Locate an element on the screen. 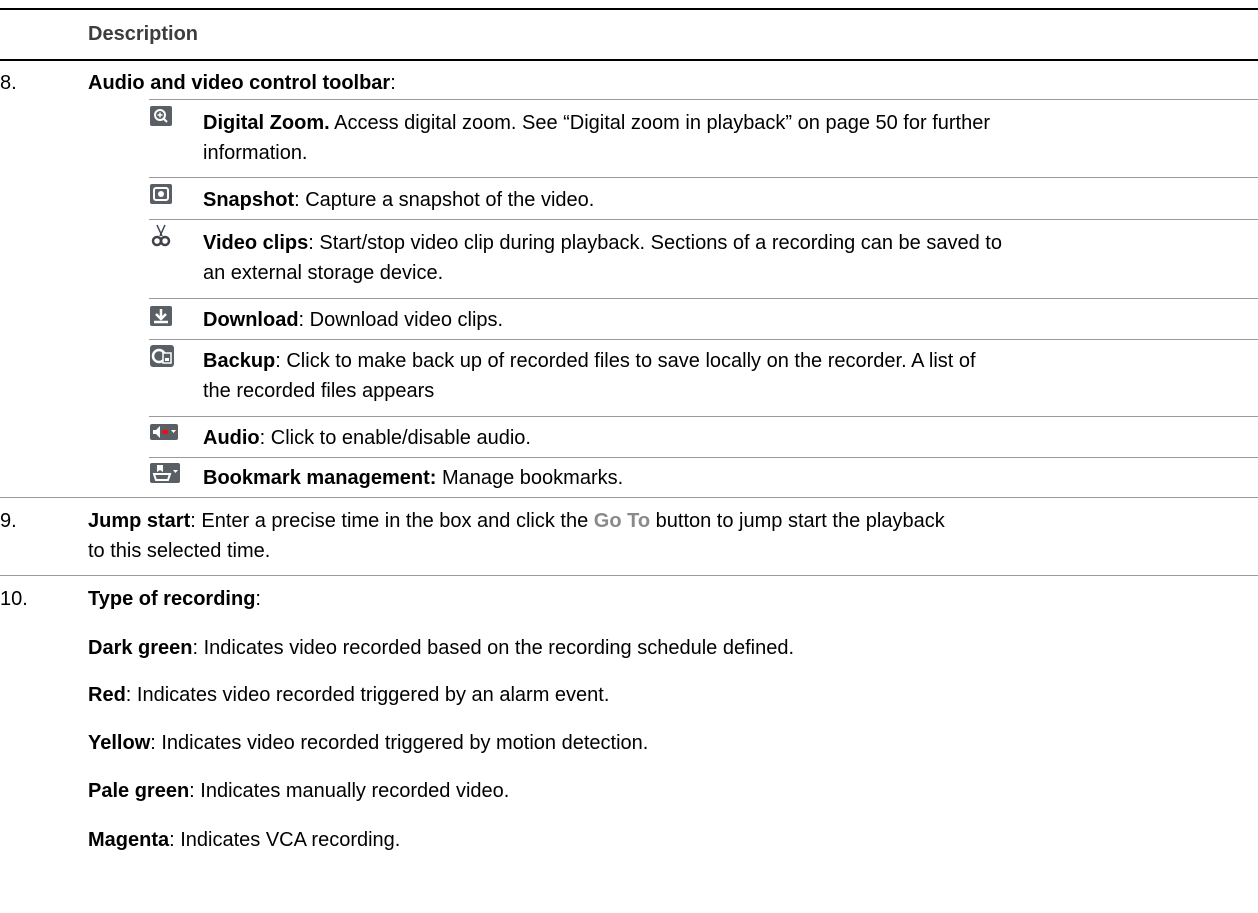 The image size is (1258, 913). go-to-label: Go To is located at coordinates (622, 521).